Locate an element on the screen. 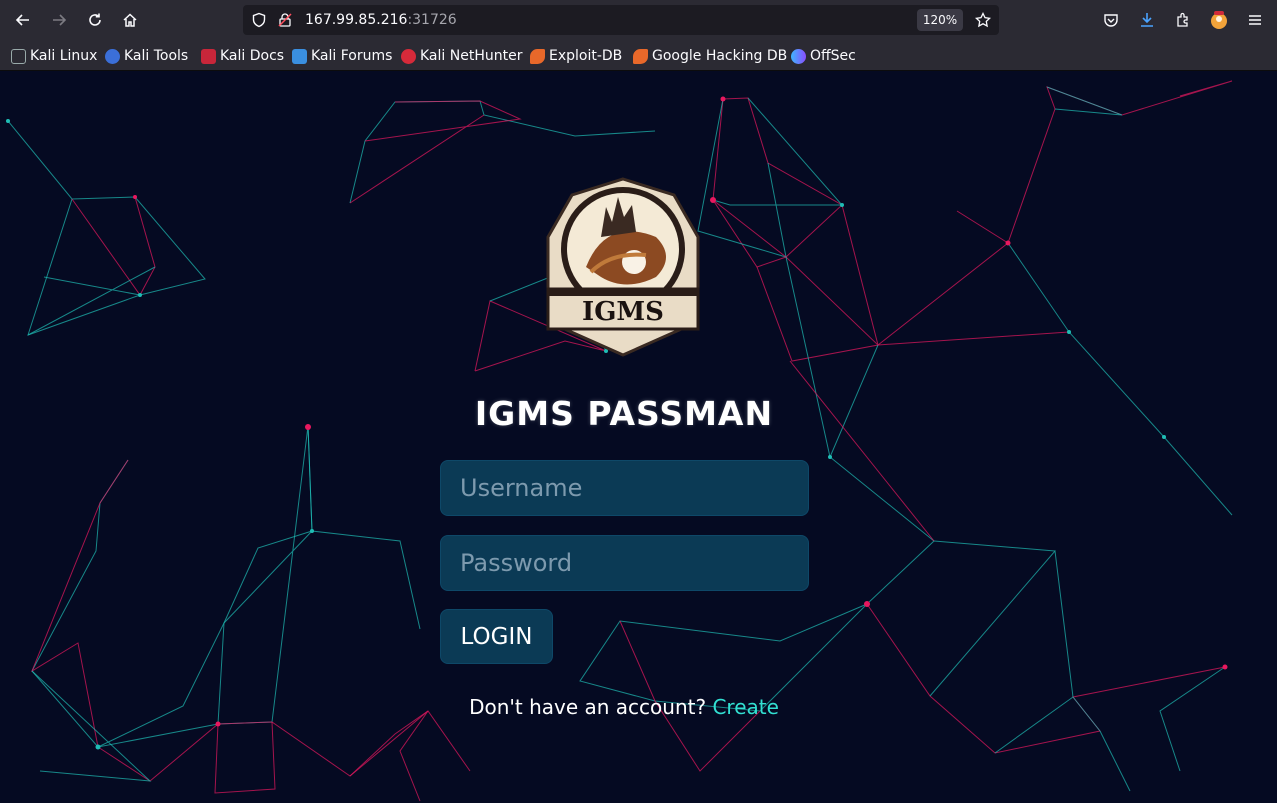  reload-icon is located at coordinates (95, 19).